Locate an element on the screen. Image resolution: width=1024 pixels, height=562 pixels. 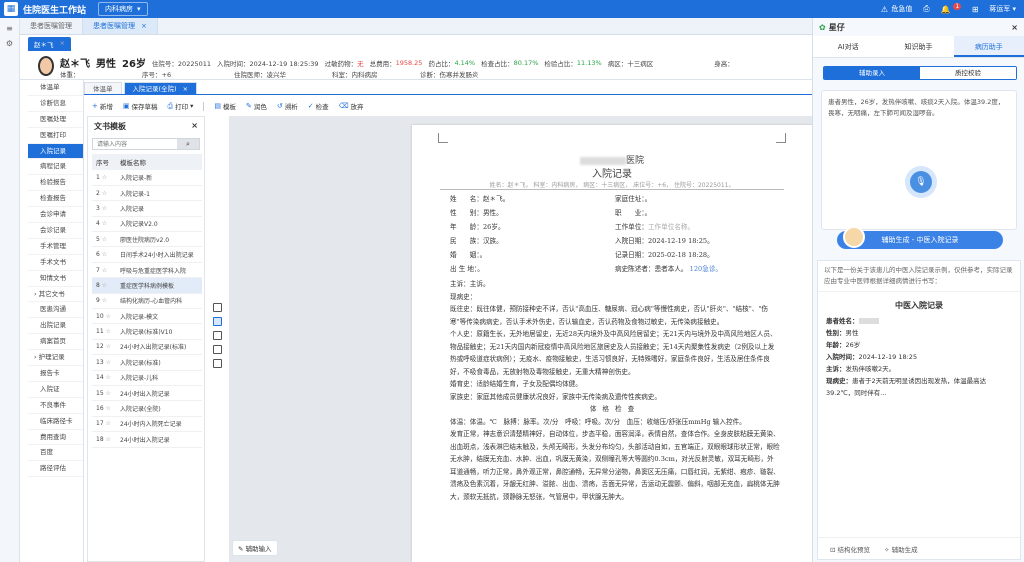
polish-button: ✎ 润色 is located at coordinates (256, 106).